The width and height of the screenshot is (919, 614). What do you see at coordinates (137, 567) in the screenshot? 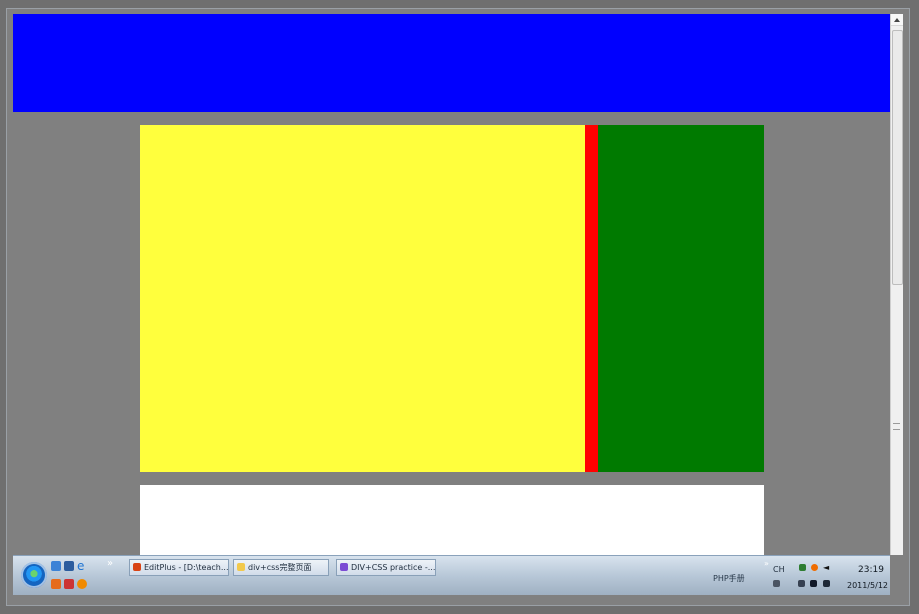
I see `editplus-icon` at bounding box center [137, 567].